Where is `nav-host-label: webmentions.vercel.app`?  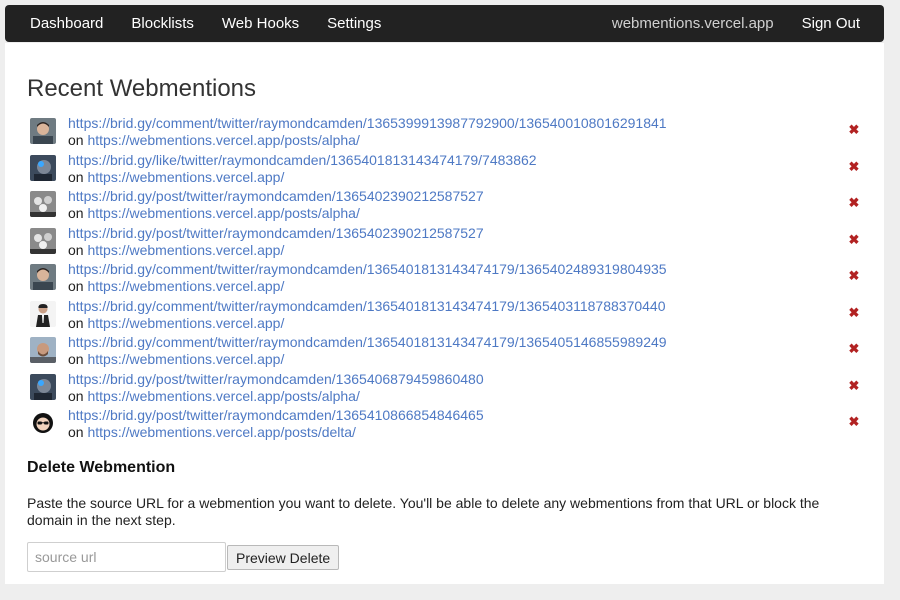
nav-host-label: webmentions.vercel.app is located at coordinates (692, 23).